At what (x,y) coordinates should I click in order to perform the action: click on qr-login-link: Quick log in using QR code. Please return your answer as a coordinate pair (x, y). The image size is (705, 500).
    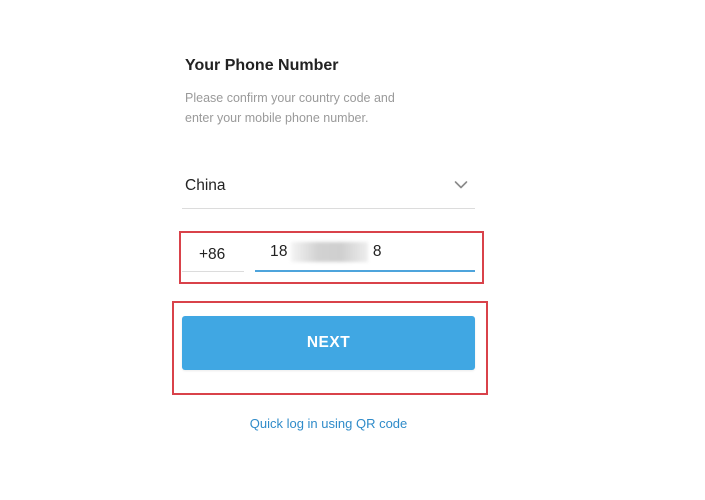
    Looking at the image, I should click on (328, 423).